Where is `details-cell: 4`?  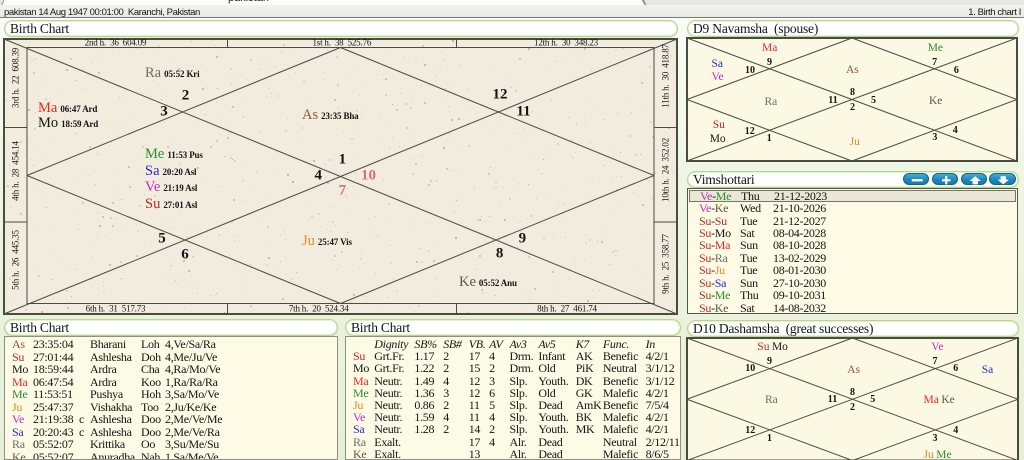
details-cell: 4 is located at coordinates (492, 417).